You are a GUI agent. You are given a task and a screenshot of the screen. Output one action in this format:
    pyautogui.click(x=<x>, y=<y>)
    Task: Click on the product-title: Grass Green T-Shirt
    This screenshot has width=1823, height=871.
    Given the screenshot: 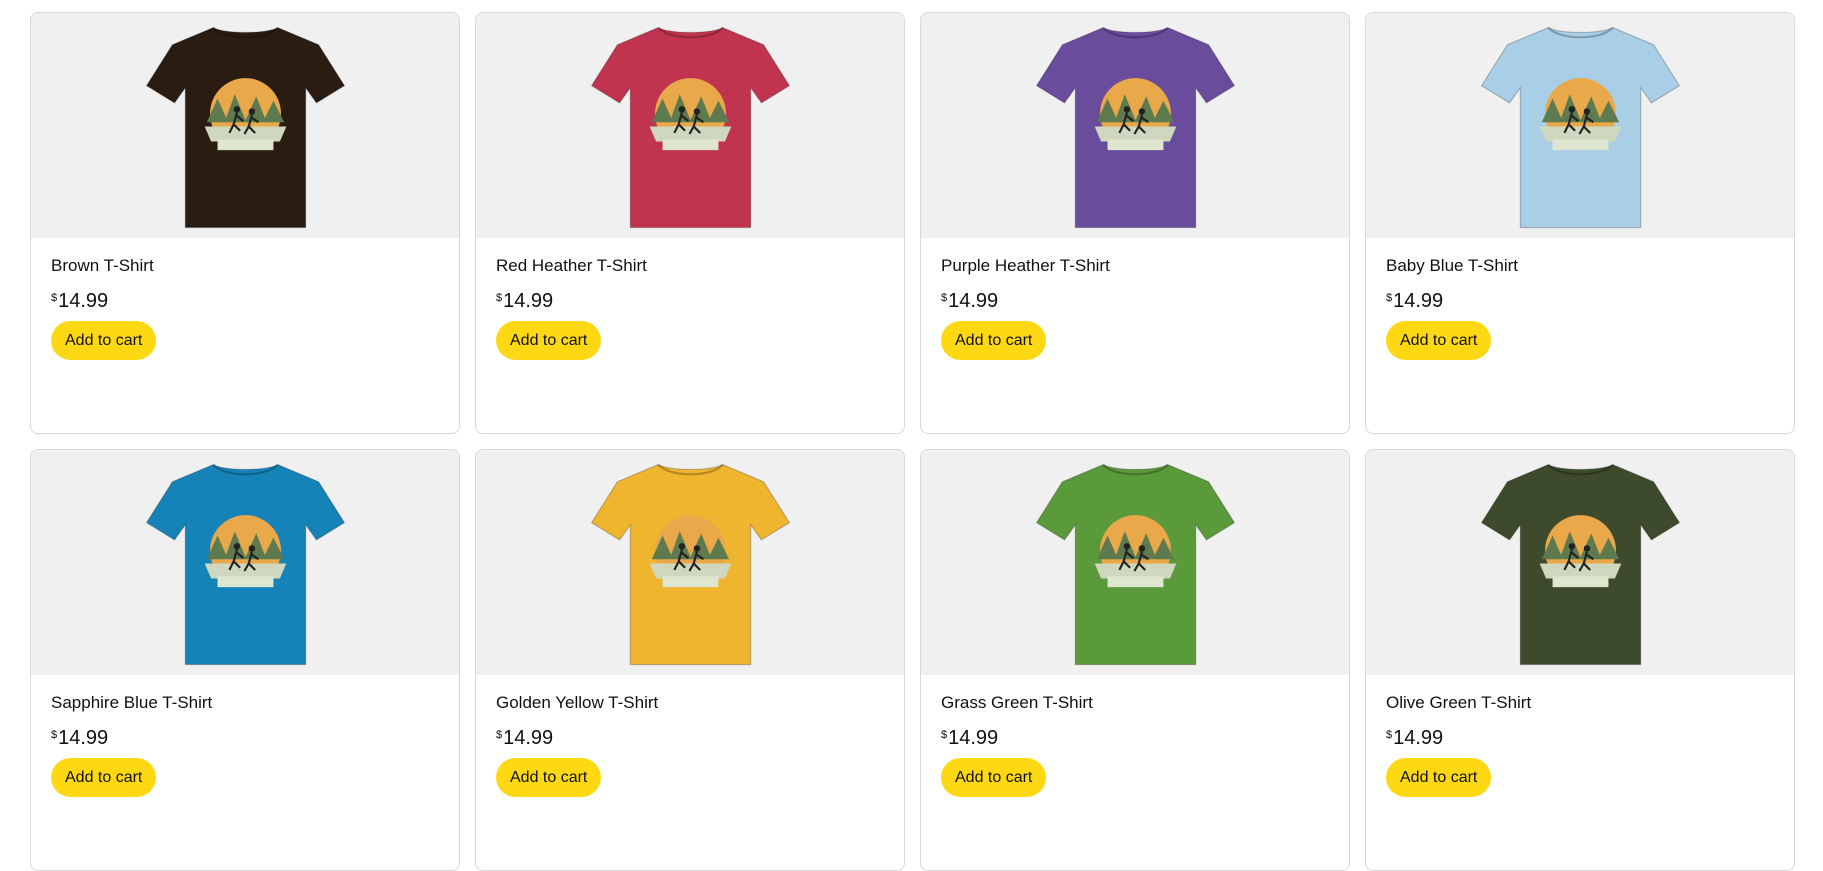 What is the action you would take?
    pyautogui.click(x=1135, y=703)
    